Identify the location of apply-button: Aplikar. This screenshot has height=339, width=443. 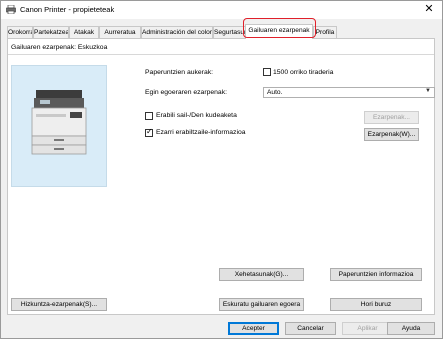
(367, 328).